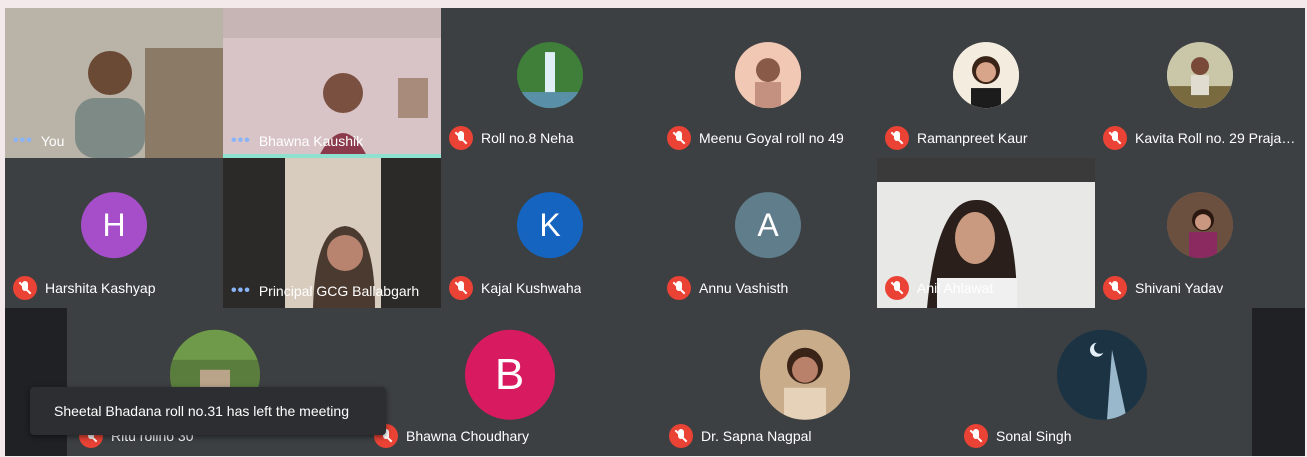  Describe the element at coordinates (52, 141) in the screenshot. I see `participant-name: You` at that location.